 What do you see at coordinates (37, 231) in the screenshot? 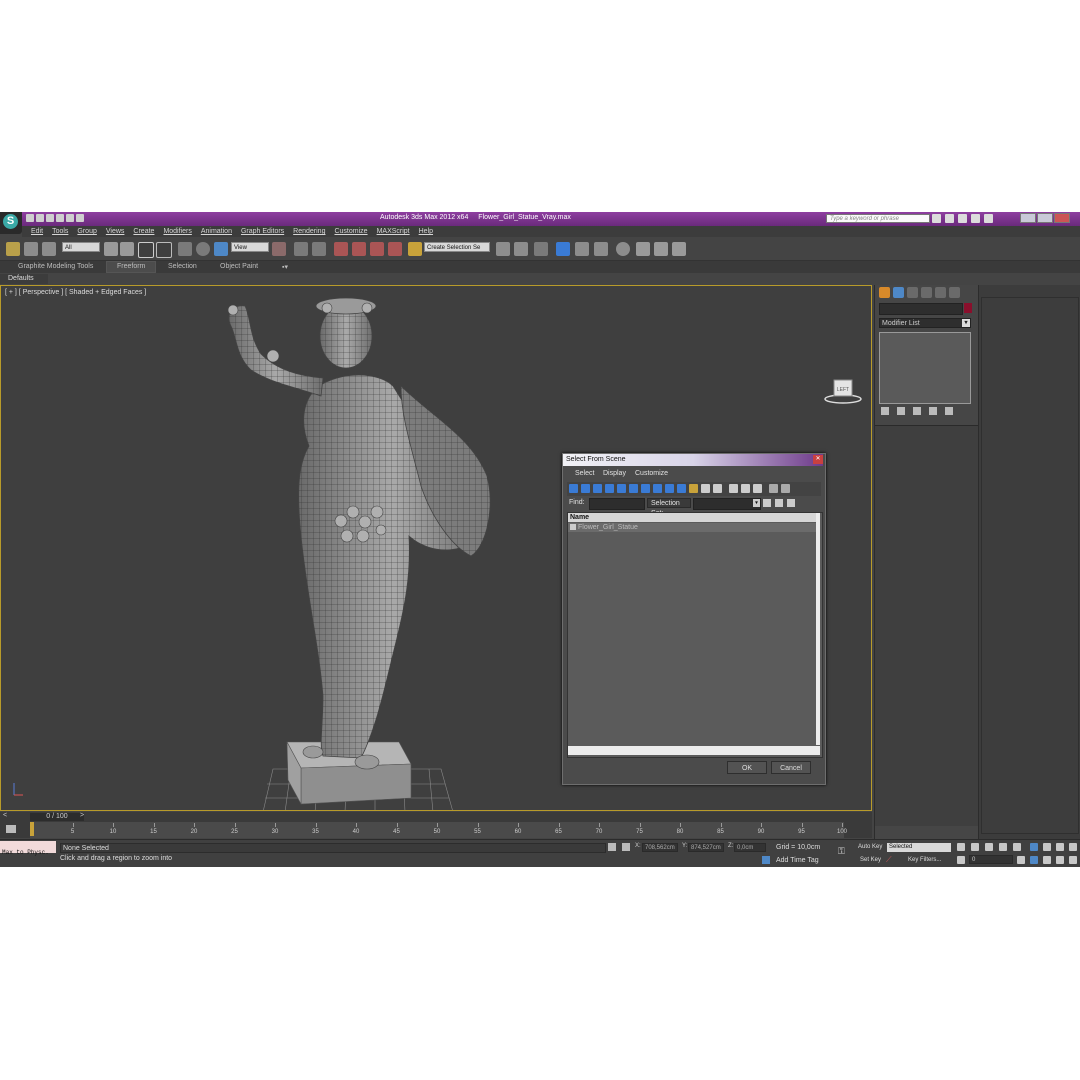
I see `menu-edit: Edit` at bounding box center [37, 231].